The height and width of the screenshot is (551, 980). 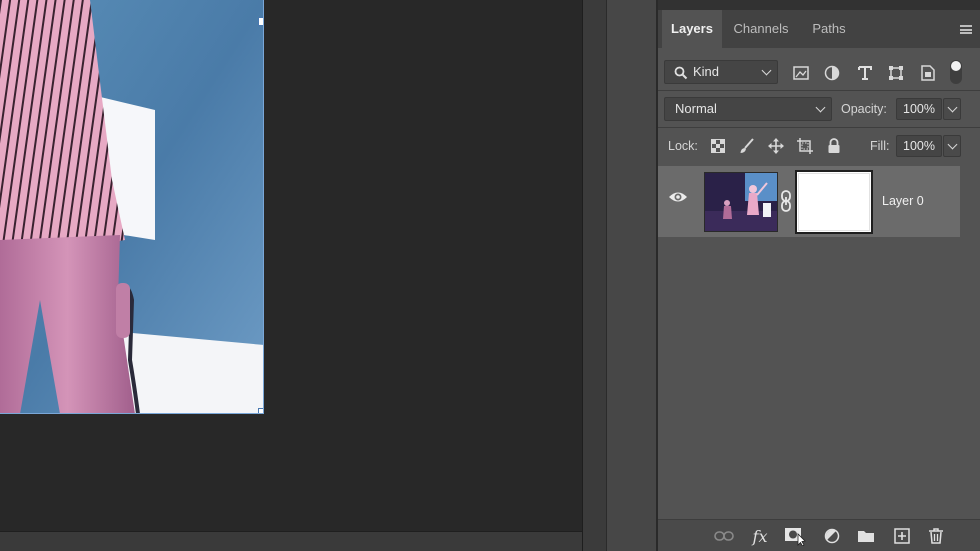 What do you see at coordinates (760, 536) in the screenshot?
I see `fx-icon: fx` at bounding box center [760, 536].